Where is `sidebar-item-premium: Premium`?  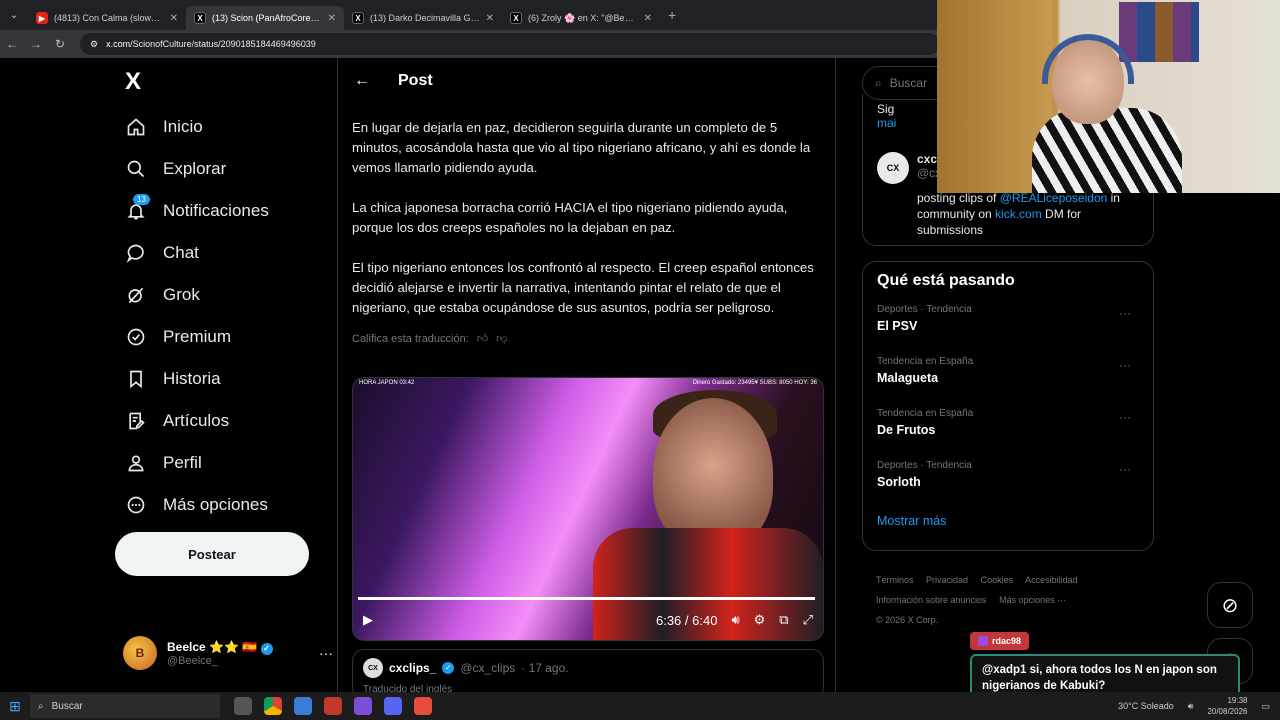
sidebar-item-premium: Premium is located at coordinates (192, 337).